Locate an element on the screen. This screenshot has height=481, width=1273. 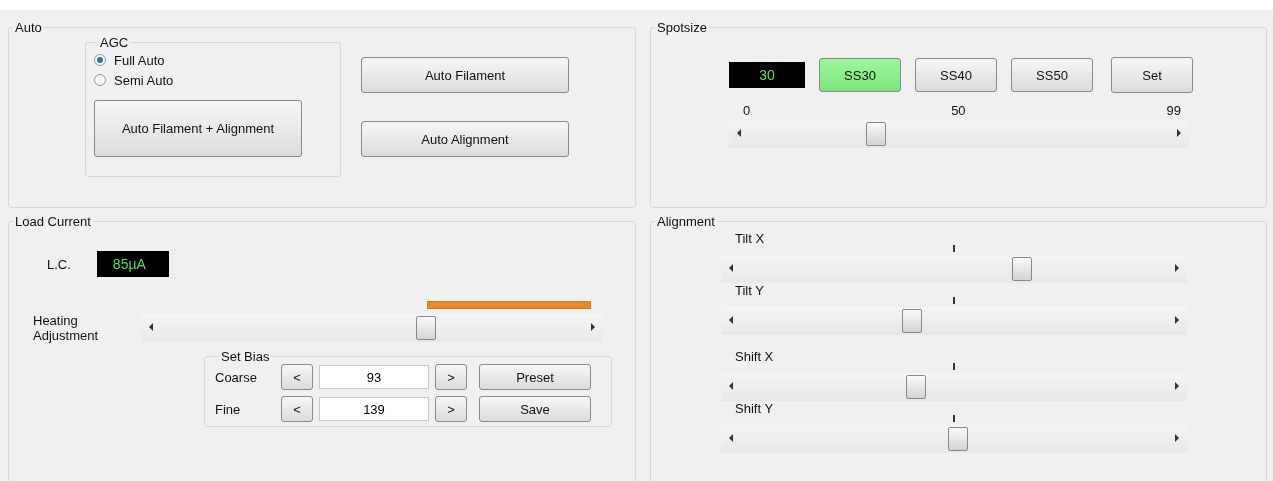
bias-label: Fine is located at coordinates (228, 409).